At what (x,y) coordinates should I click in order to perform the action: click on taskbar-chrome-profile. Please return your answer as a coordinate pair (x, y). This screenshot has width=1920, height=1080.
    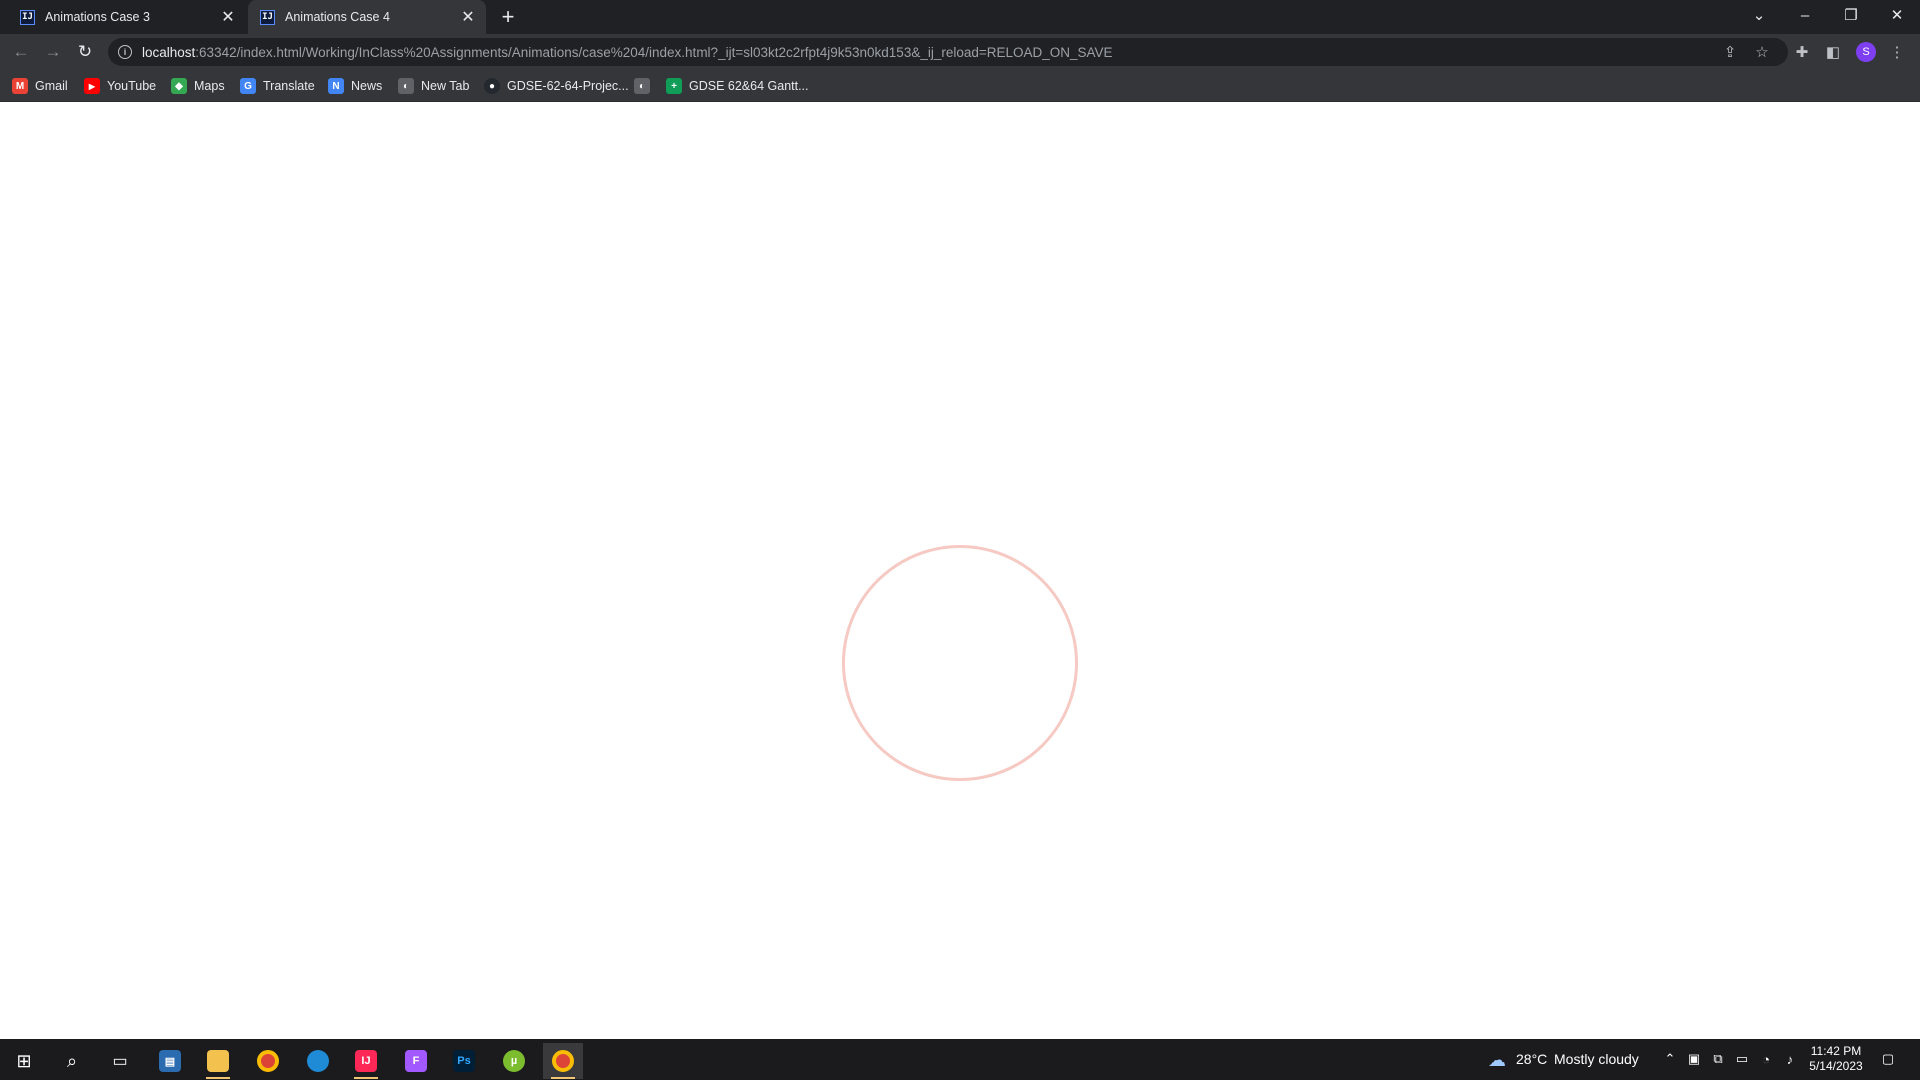
    Looking at the image, I should click on (563, 1061).